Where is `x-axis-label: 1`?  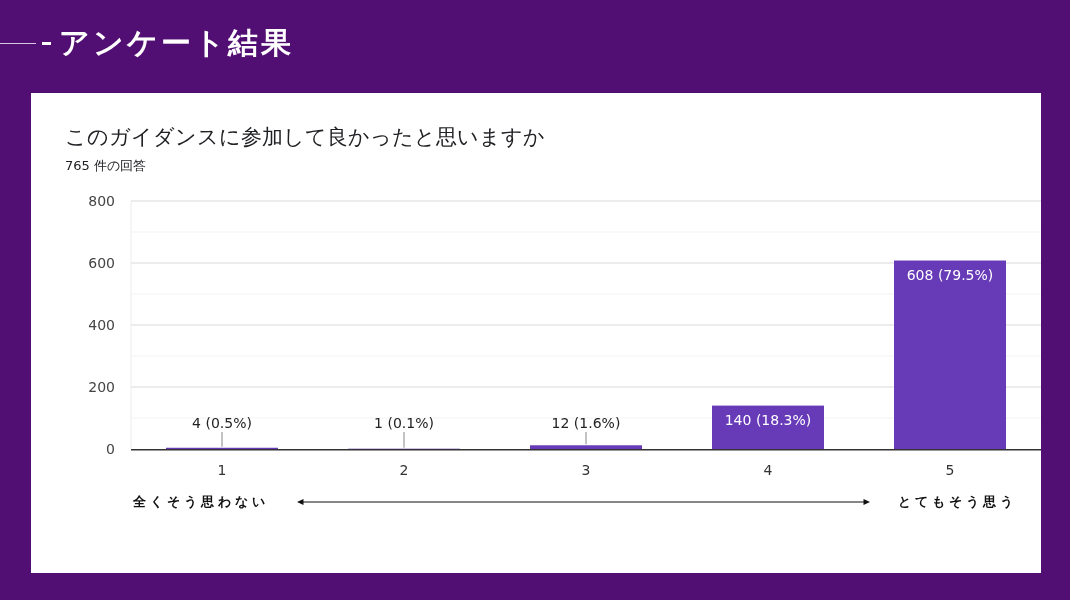 x-axis-label: 1 is located at coordinates (222, 470).